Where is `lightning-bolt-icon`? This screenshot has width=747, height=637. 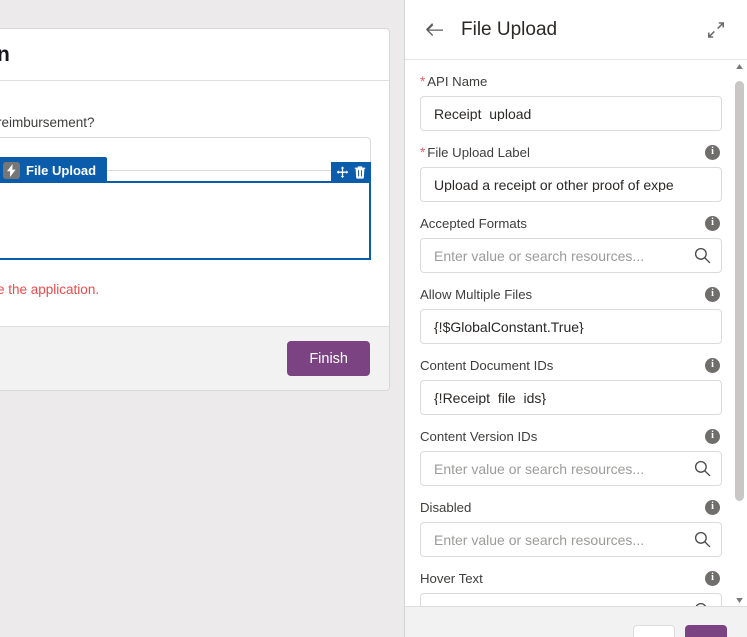 lightning-bolt-icon is located at coordinates (11, 170).